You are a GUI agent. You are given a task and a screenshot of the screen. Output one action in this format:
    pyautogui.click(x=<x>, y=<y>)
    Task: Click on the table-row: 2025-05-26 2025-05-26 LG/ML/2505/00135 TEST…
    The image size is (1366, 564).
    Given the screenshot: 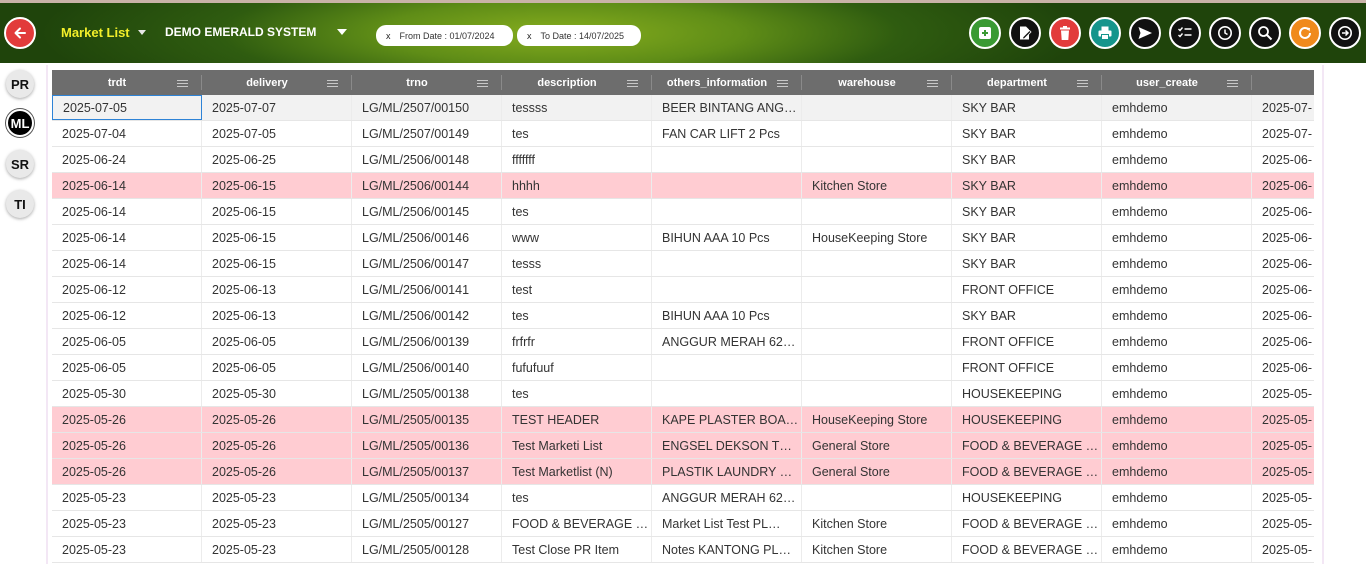 What is the action you would take?
    pyautogui.click(x=683, y=420)
    